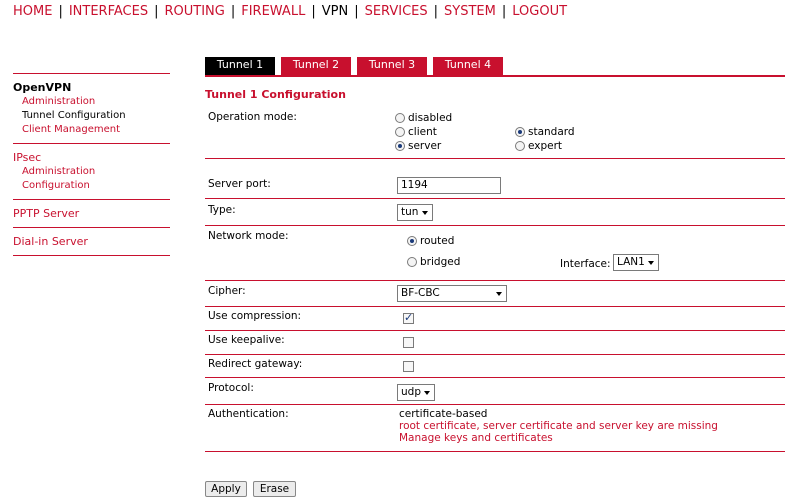 The image size is (800, 500). I want to click on sidebar-item-pptp-server: PPTP Server, so click(91, 214).